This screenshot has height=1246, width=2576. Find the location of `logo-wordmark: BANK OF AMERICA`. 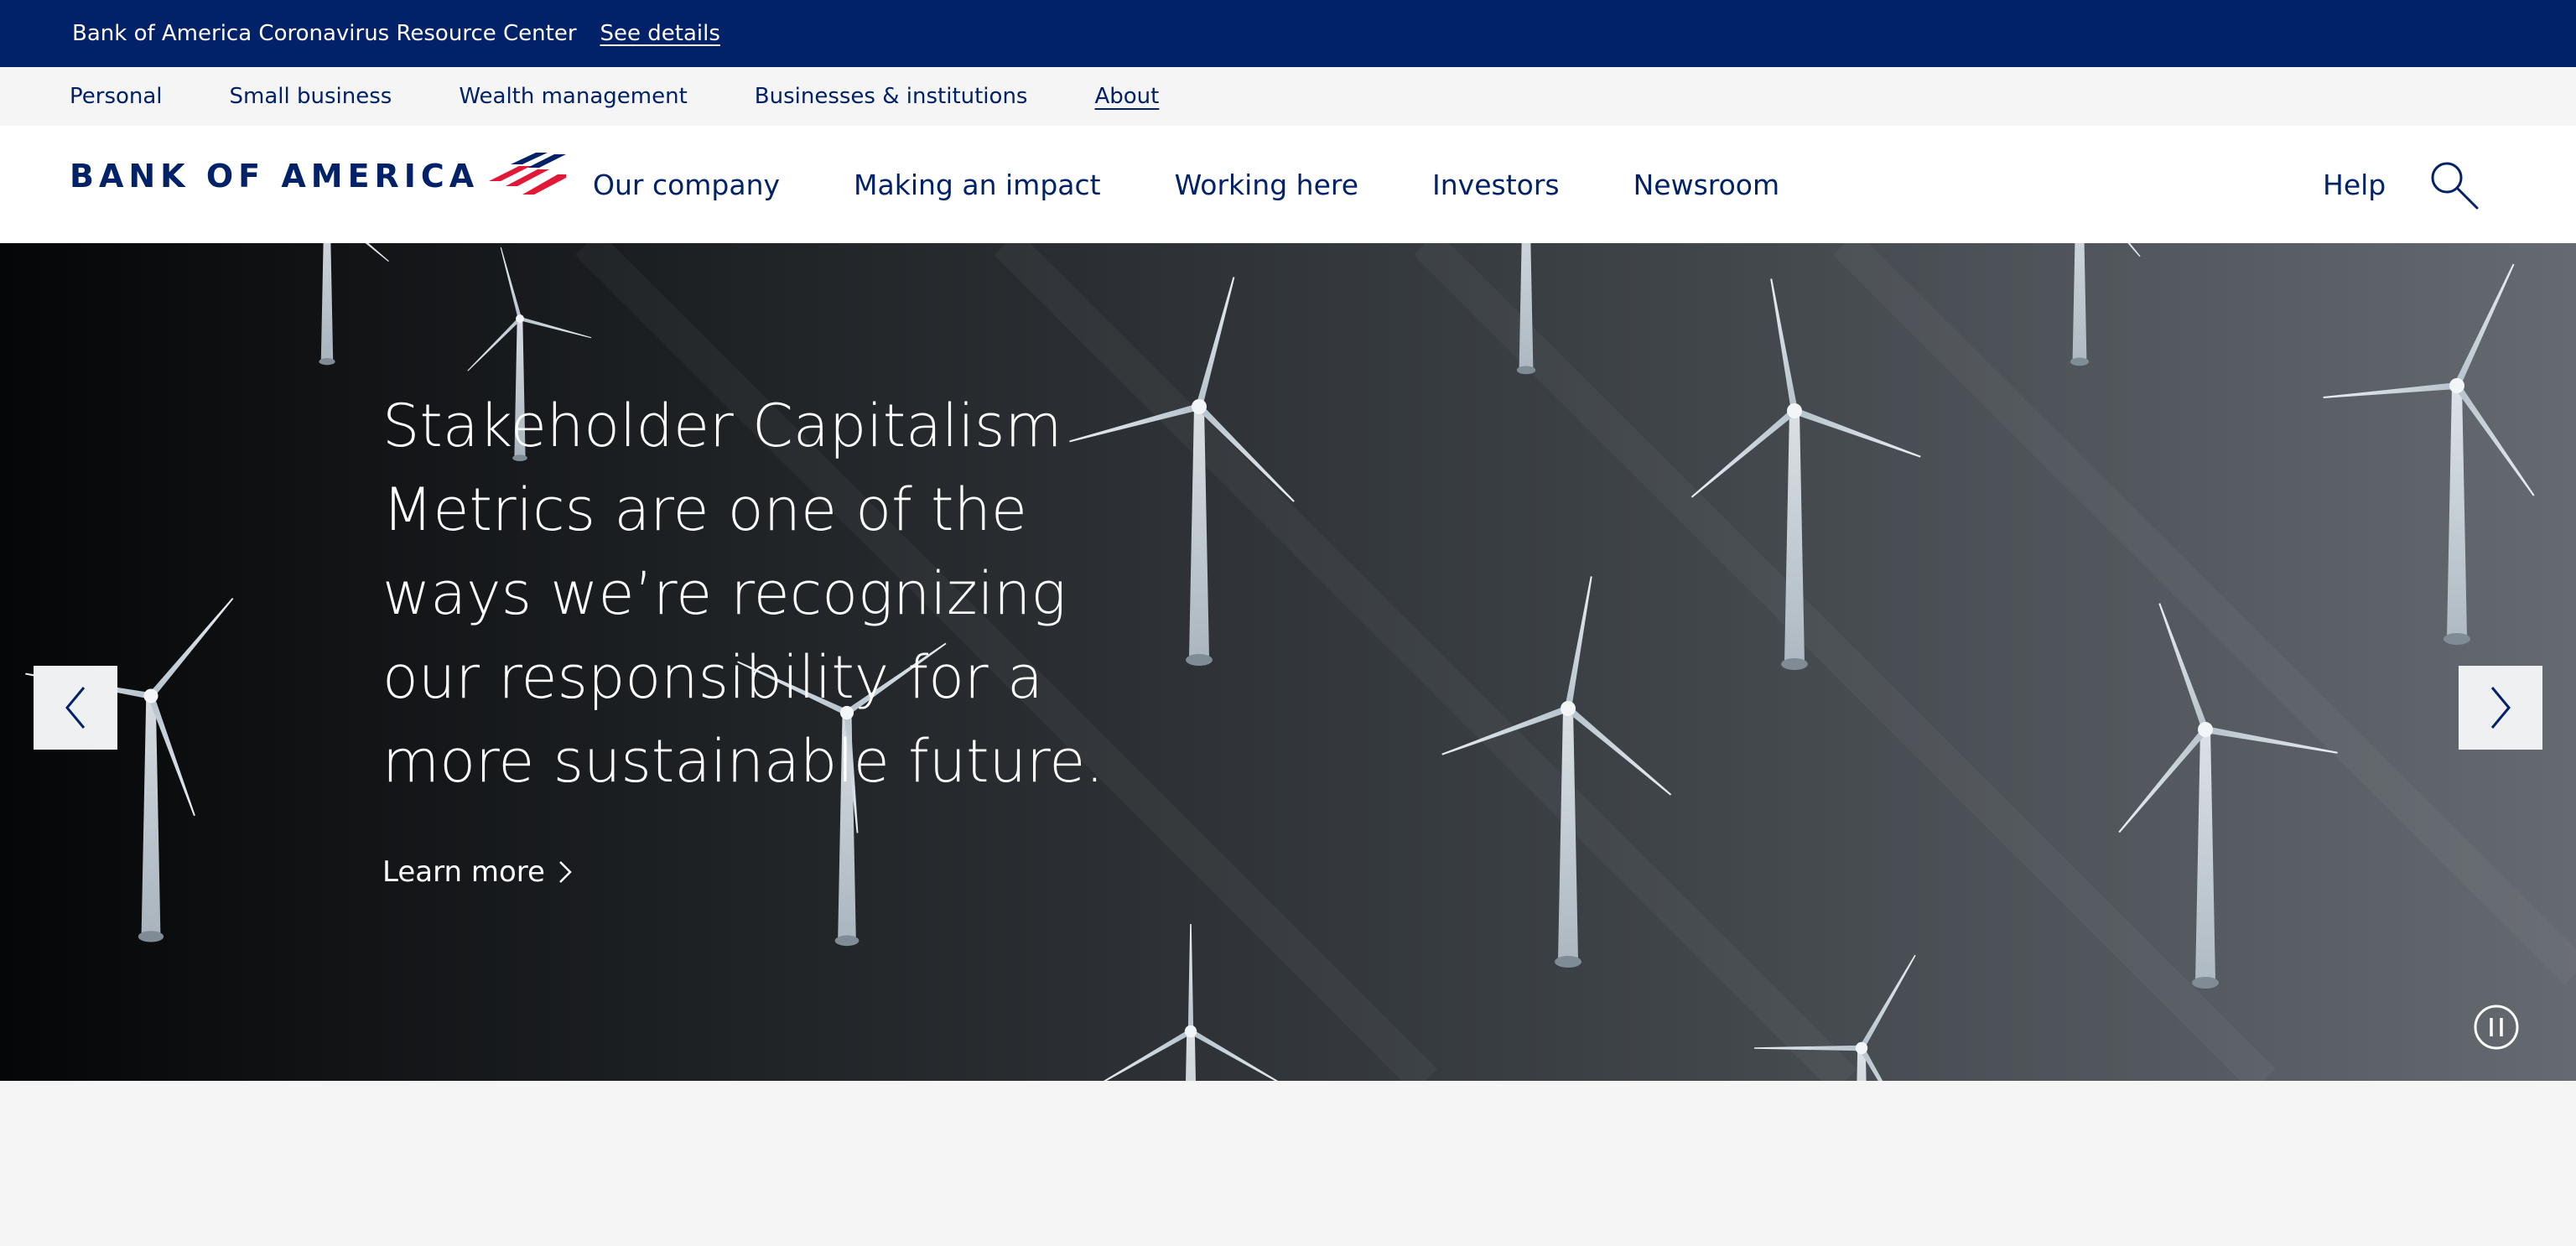

logo-wordmark: BANK OF AMERICA is located at coordinates (275, 176).